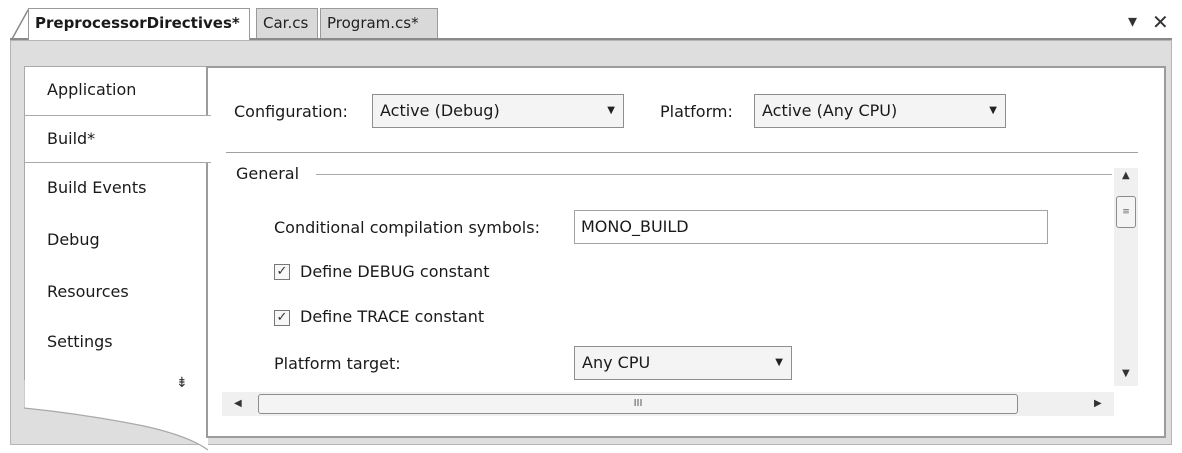 The width and height of the screenshot is (1182, 453). Describe the element at coordinates (830, 110) in the screenshot. I see `platform-value: Active (Any CPU)` at that location.